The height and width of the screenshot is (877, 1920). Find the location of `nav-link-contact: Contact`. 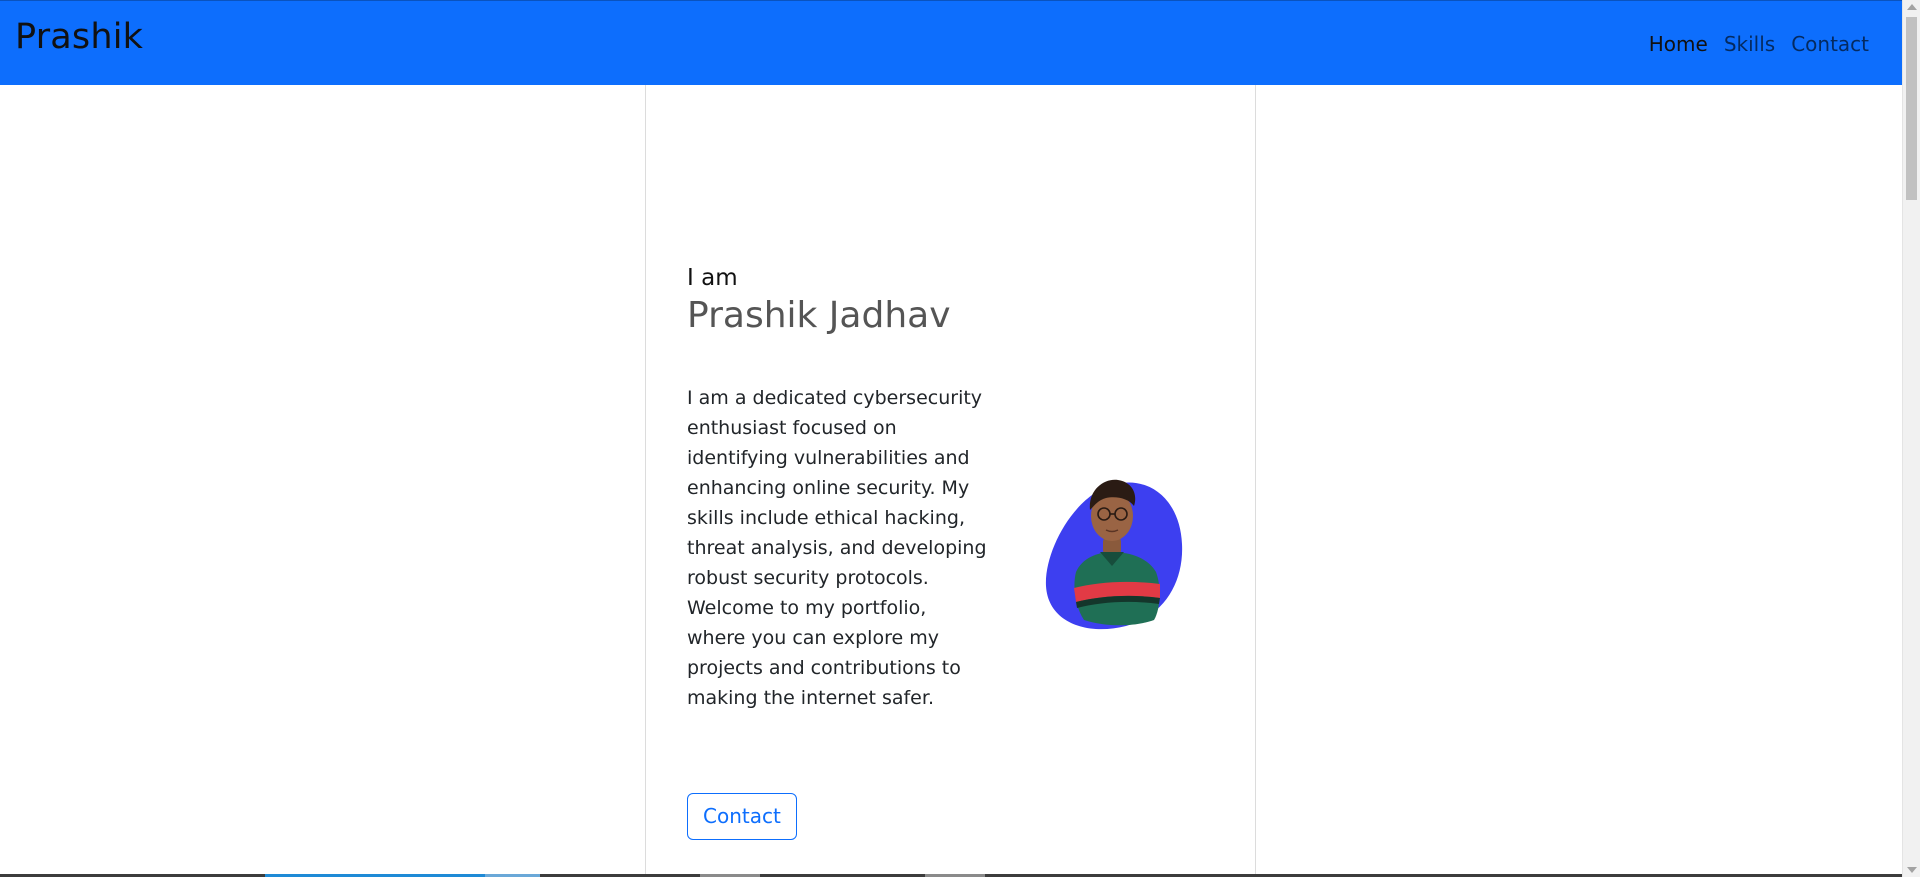

nav-link-contact: Contact is located at coordinates (1830, 44).